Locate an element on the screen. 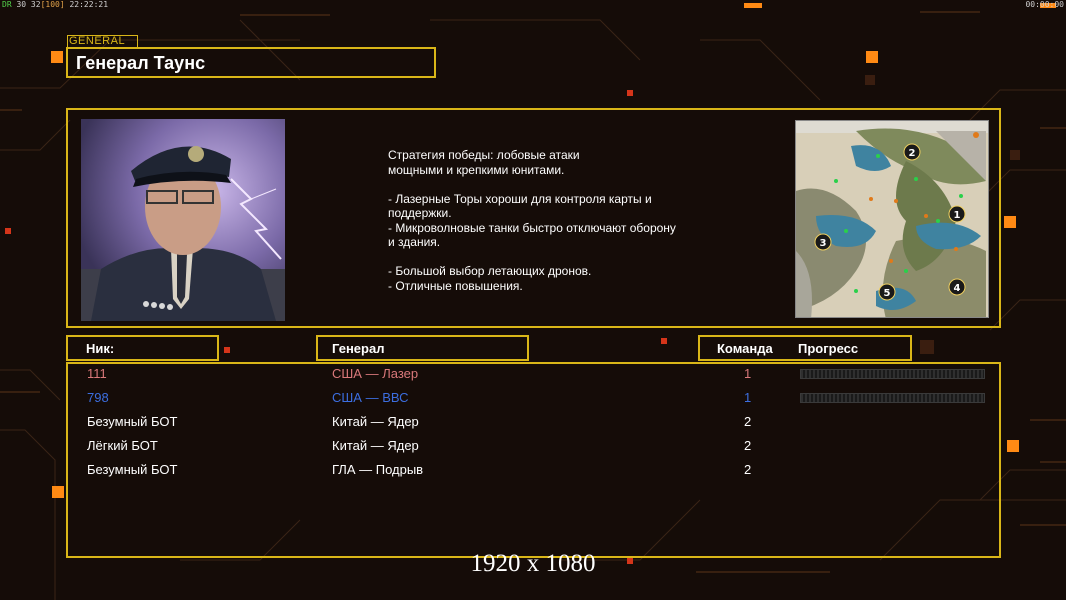 This screenshot has height=600, width=1066. start-position-4: 4 is located at coordinates (957, 288).